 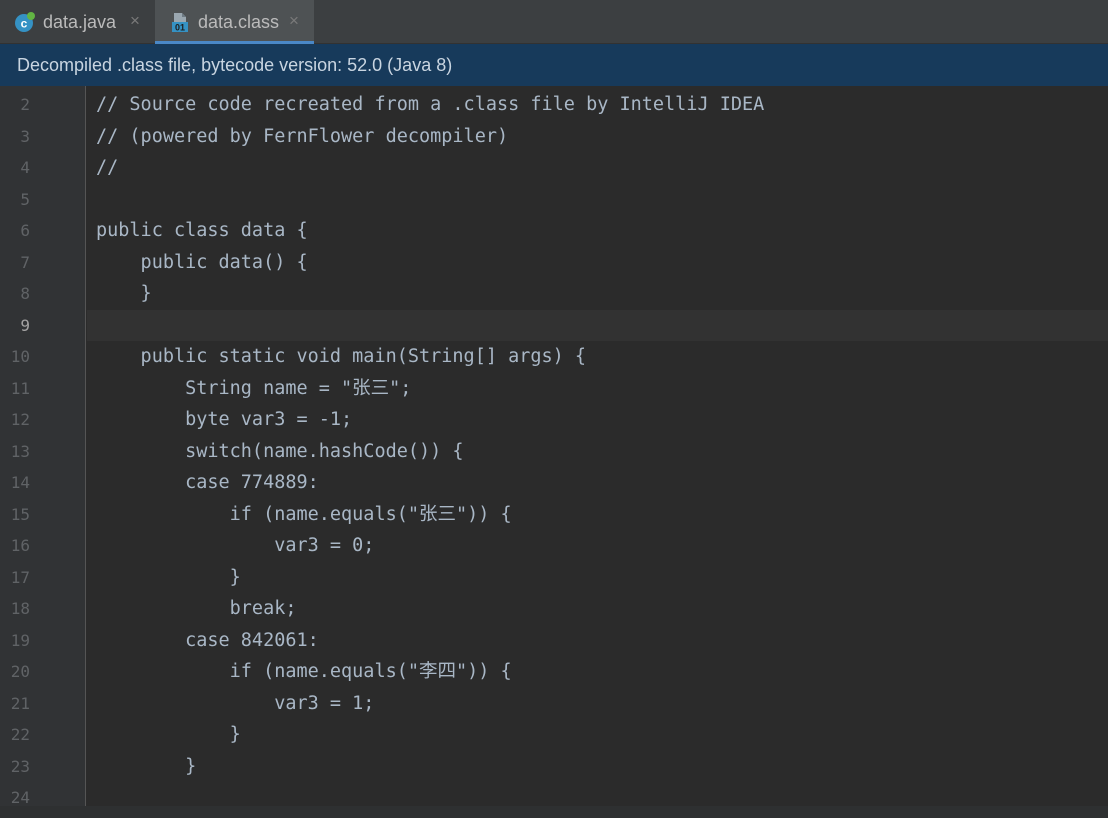 I want to click on code-text: case 774889:, so click(x=207, y=482).